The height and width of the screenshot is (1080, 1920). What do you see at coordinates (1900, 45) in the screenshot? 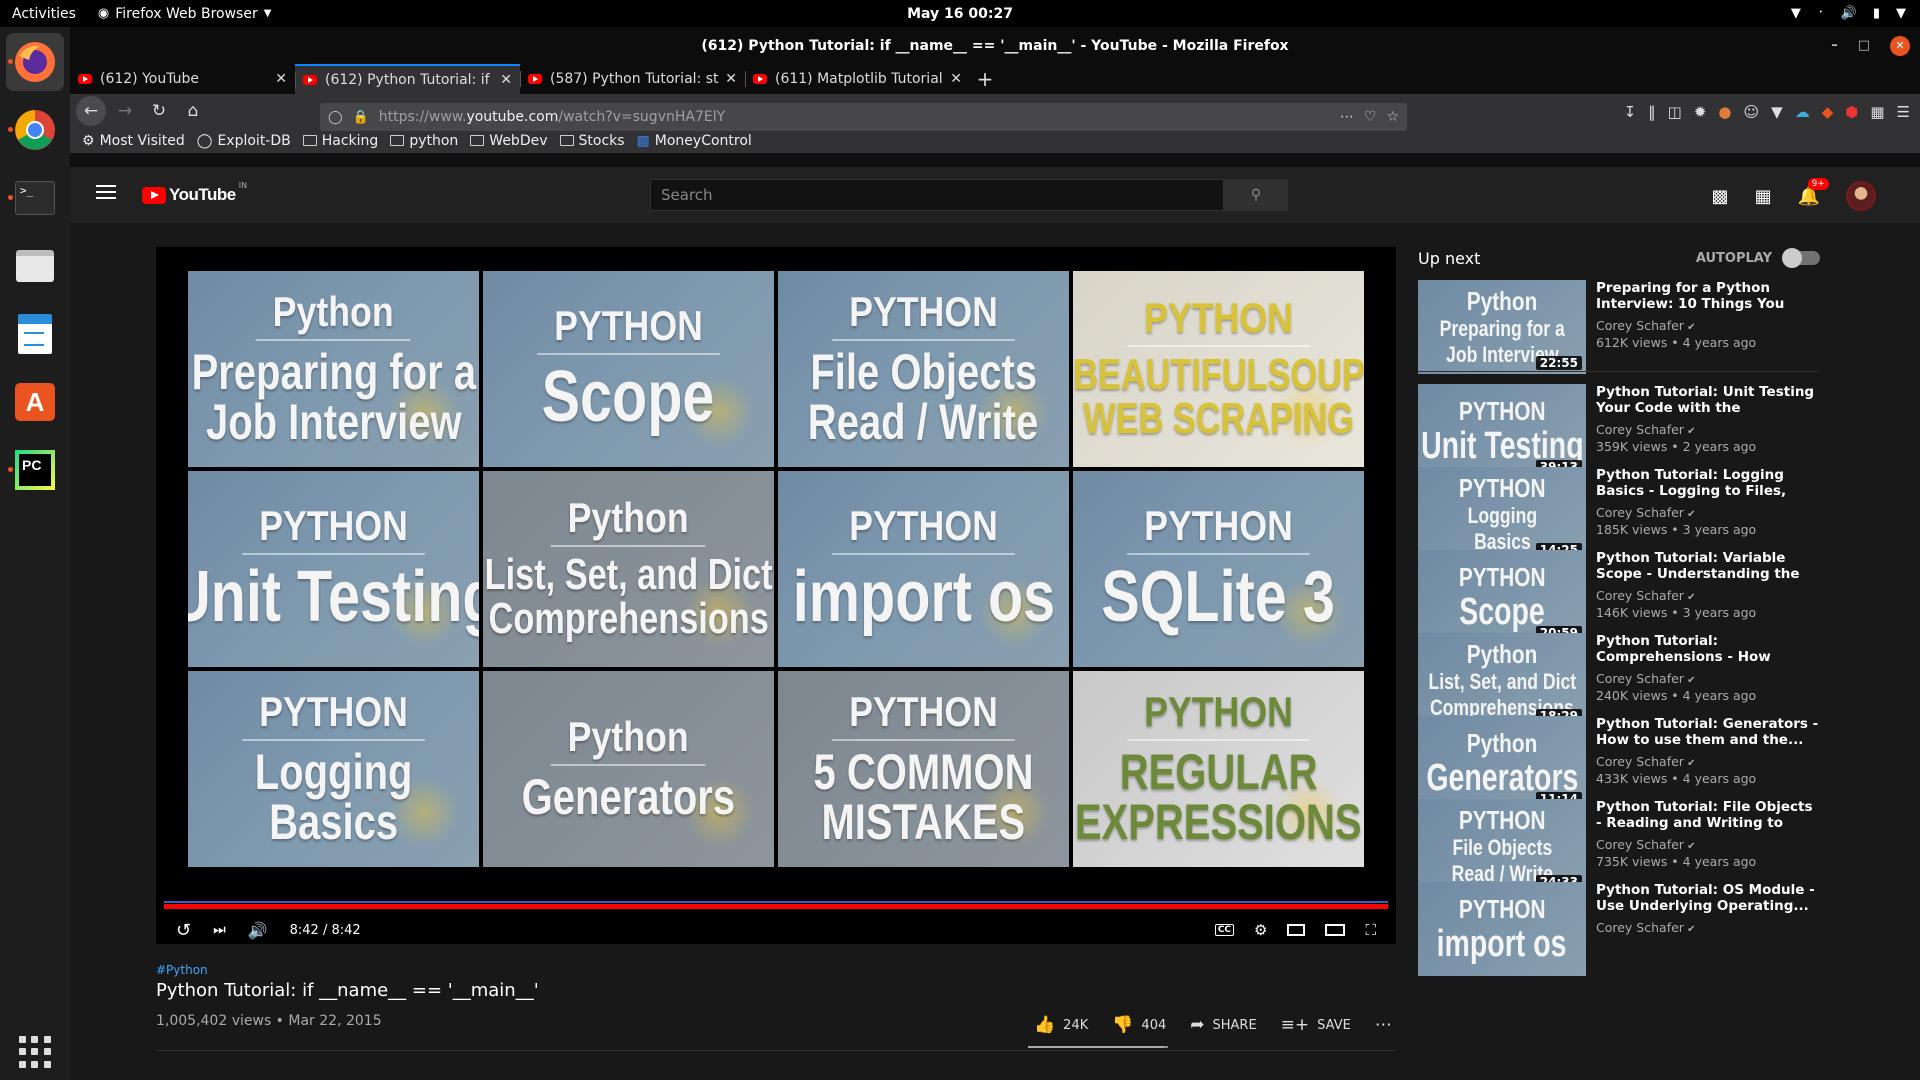
I see `close-window-icon: ✕` at bounding box center [1900, 45].